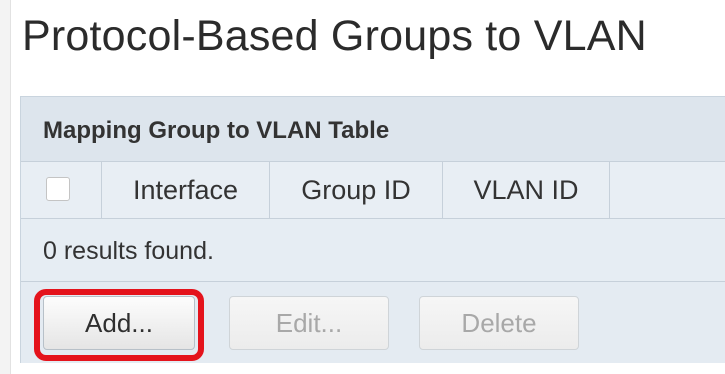 The image size is (725, 374). What do you see at coordinates (5, 187) in the screenshot?
I see `left-divider` at bounding box center [5, 187].